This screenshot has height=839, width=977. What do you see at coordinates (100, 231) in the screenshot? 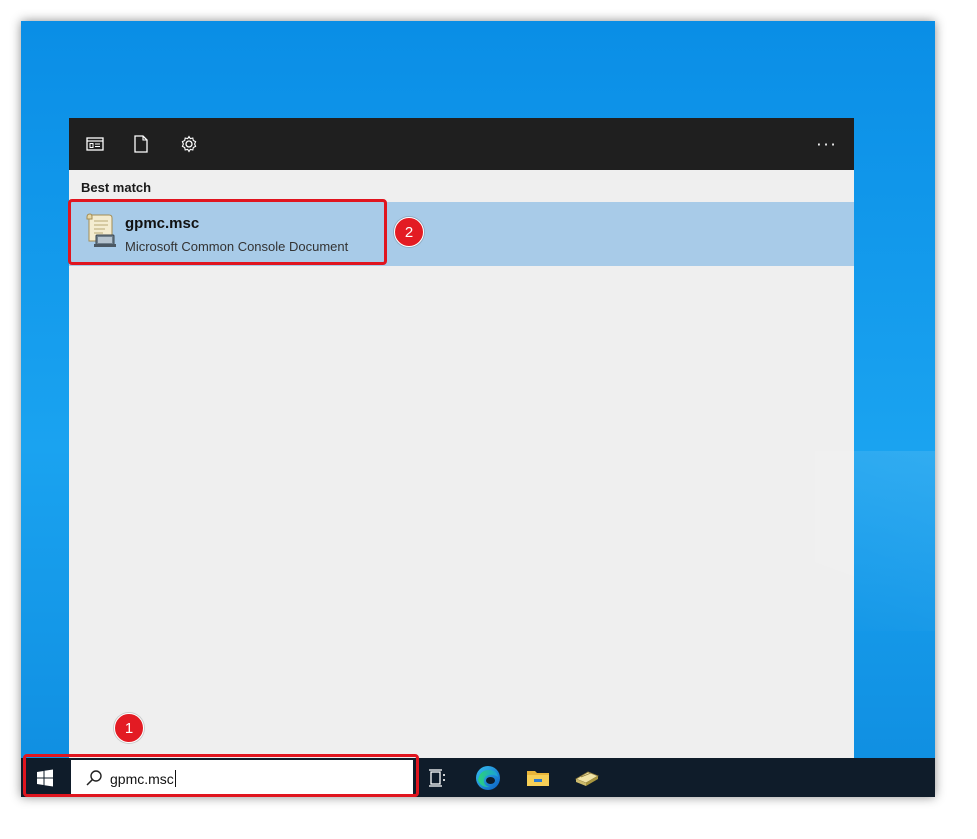
I see `msc-console-icon` at bounding box center [100, 231].